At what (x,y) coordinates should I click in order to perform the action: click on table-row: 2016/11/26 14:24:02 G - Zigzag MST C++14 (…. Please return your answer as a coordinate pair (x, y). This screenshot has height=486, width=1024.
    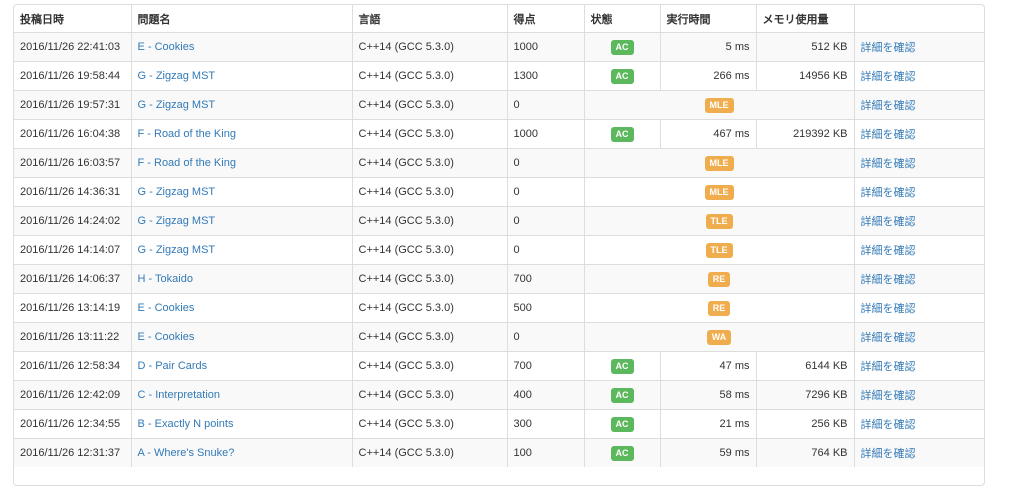
    Looking at the image, I should click on (499, 221).